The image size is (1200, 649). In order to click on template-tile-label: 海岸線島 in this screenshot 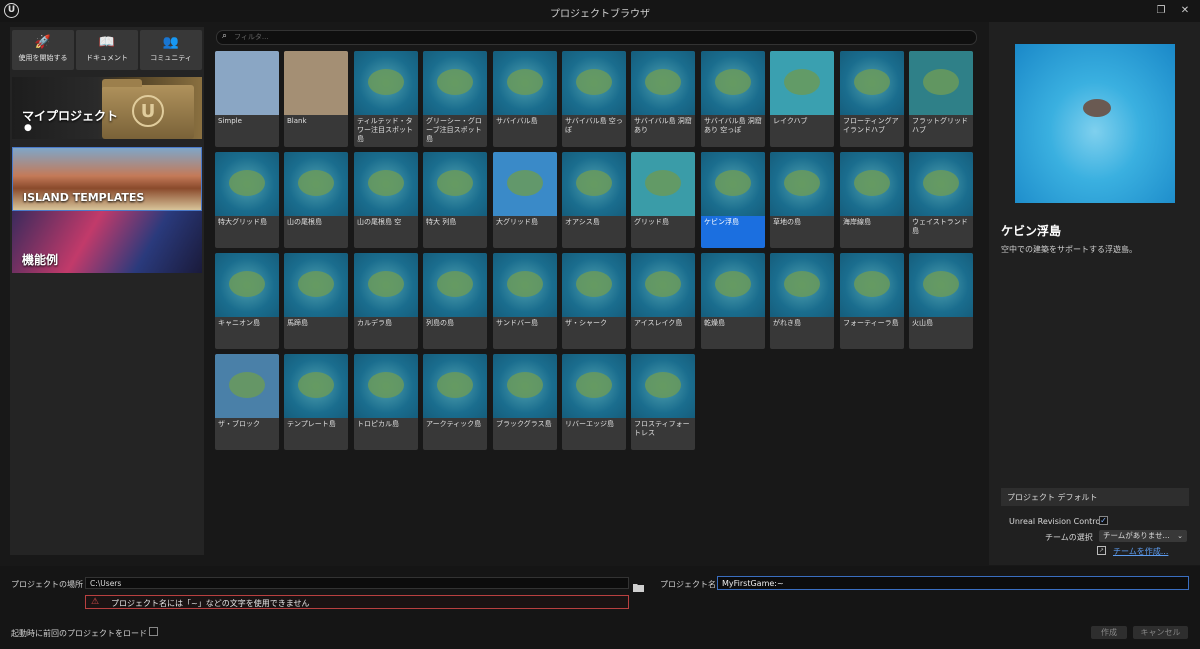, I will do `click(857, 222)`.